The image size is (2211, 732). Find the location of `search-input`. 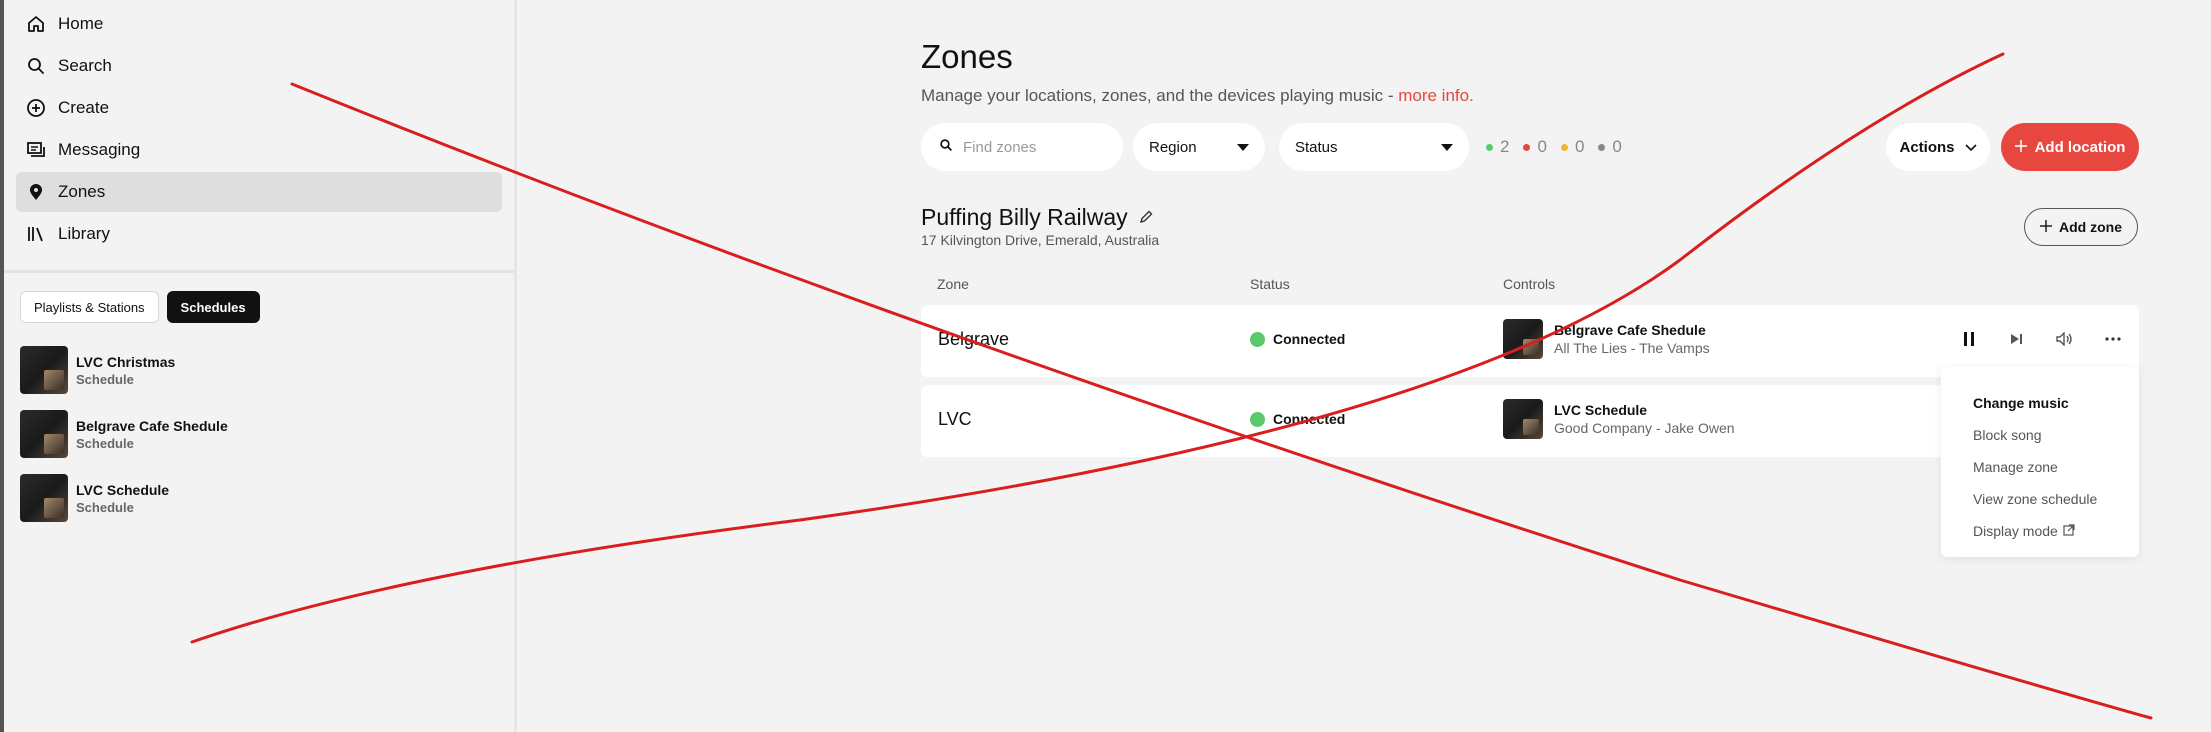

search-input is located at coordinates (1038, 147).